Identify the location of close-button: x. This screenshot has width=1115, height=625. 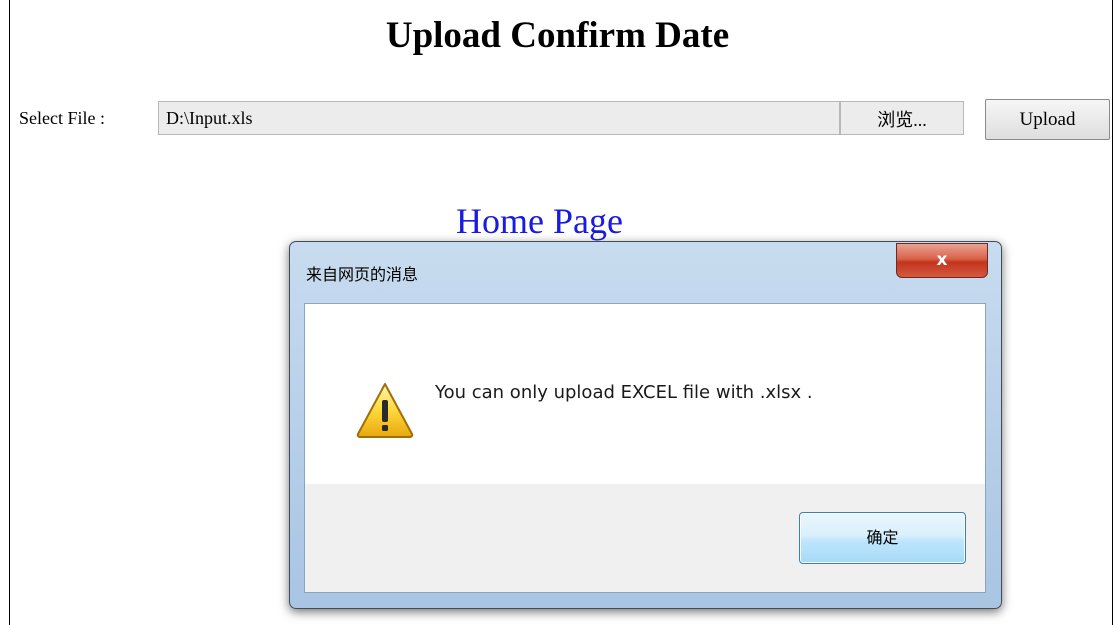
(942, 260).